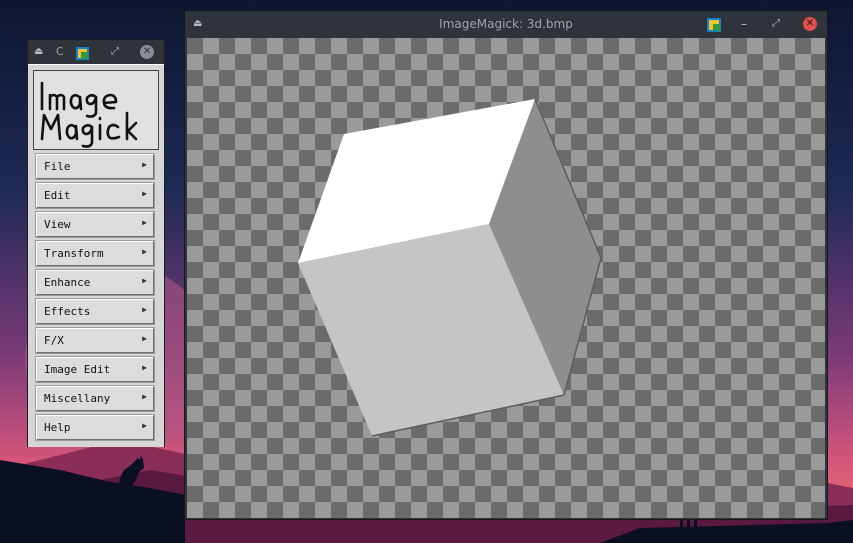 The width and height of the screenshot is (853, 543). I want to click on effects-menu-button: Effects ▶, so click(95, 311).